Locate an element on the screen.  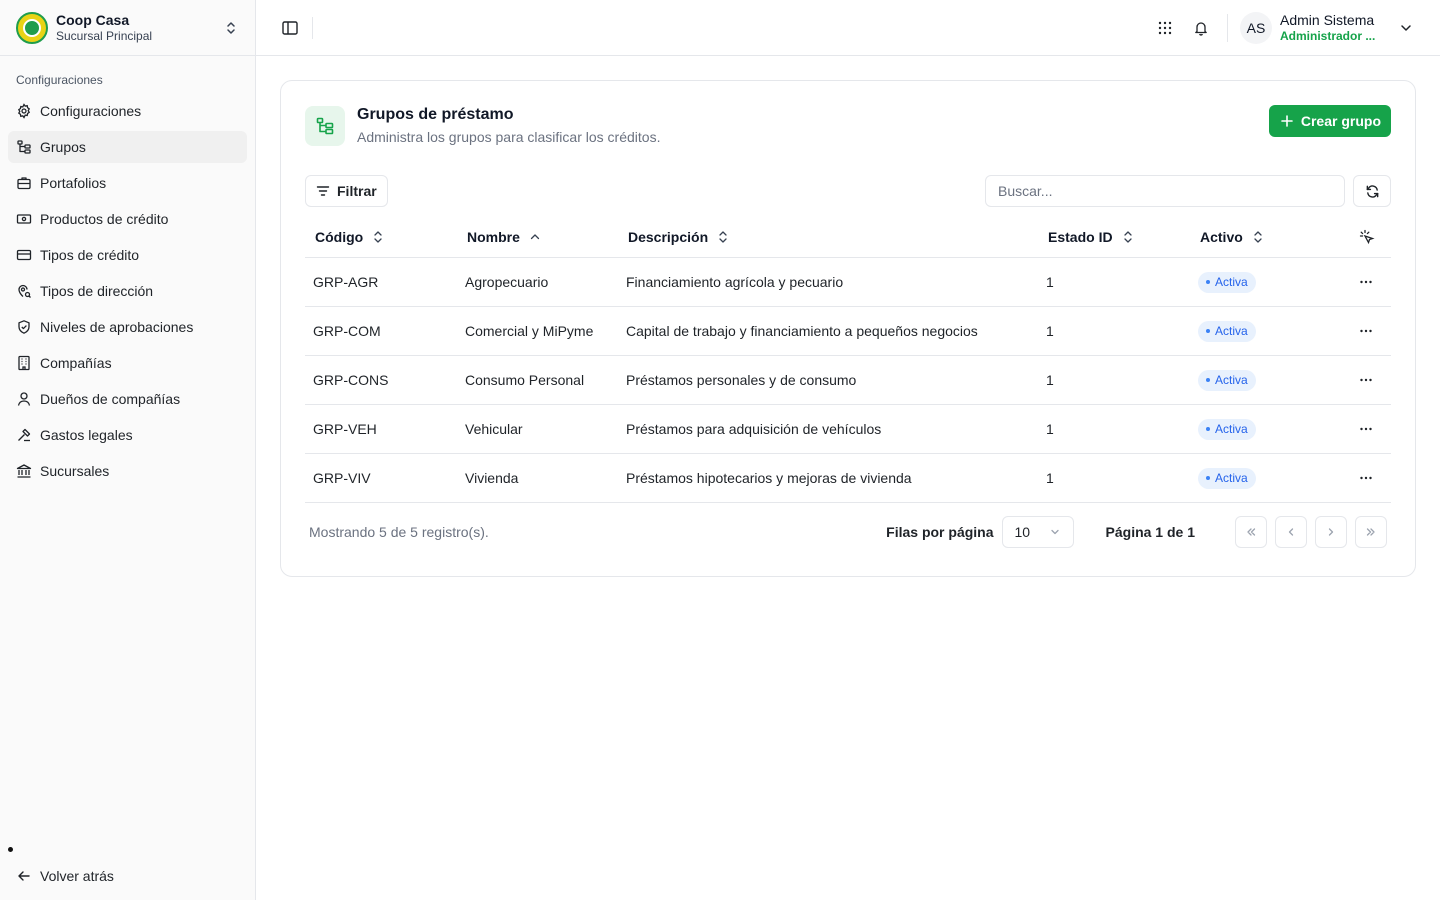
column-header-activo: Activo is located at coordinates (1270, 237).